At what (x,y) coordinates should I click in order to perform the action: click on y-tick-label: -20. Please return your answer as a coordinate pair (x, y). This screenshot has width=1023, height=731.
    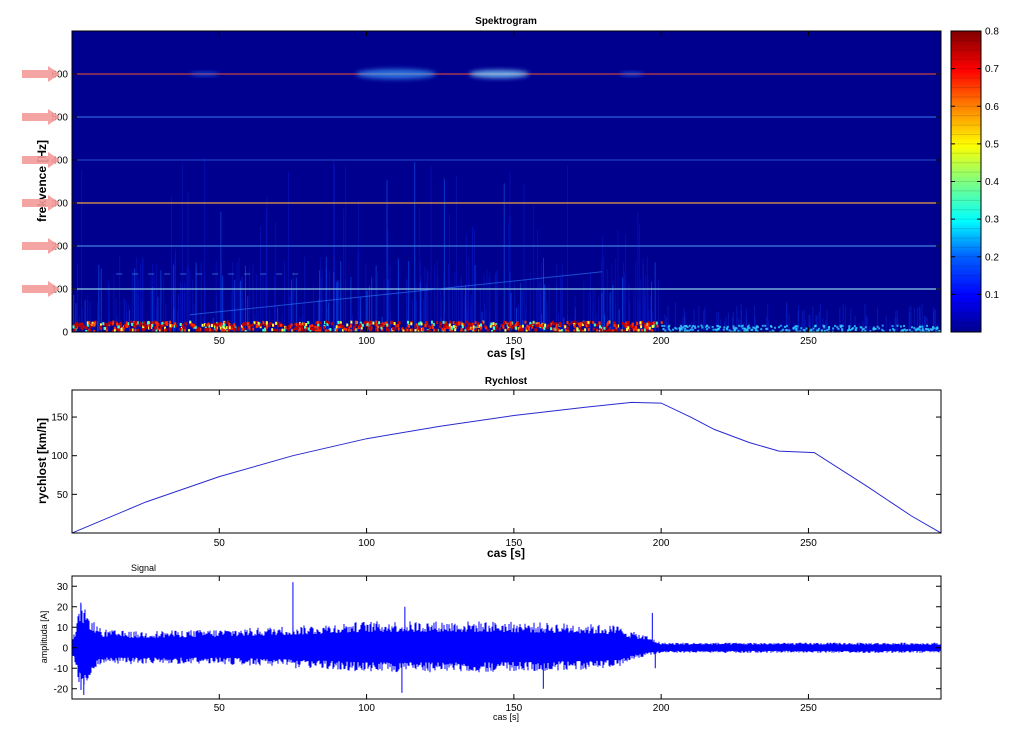
    Looking at the image, I should click on (61, 689).